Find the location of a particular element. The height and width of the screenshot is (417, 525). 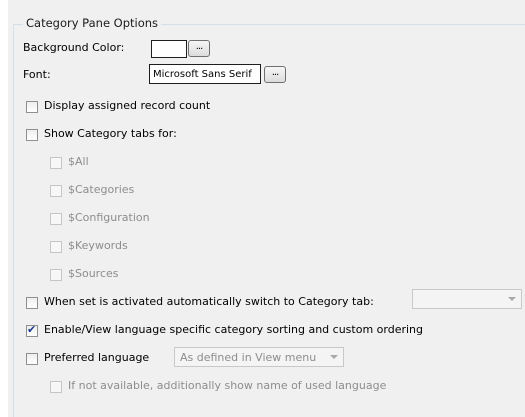

auto-switch-checkbox is located at coordinates (32, 303).